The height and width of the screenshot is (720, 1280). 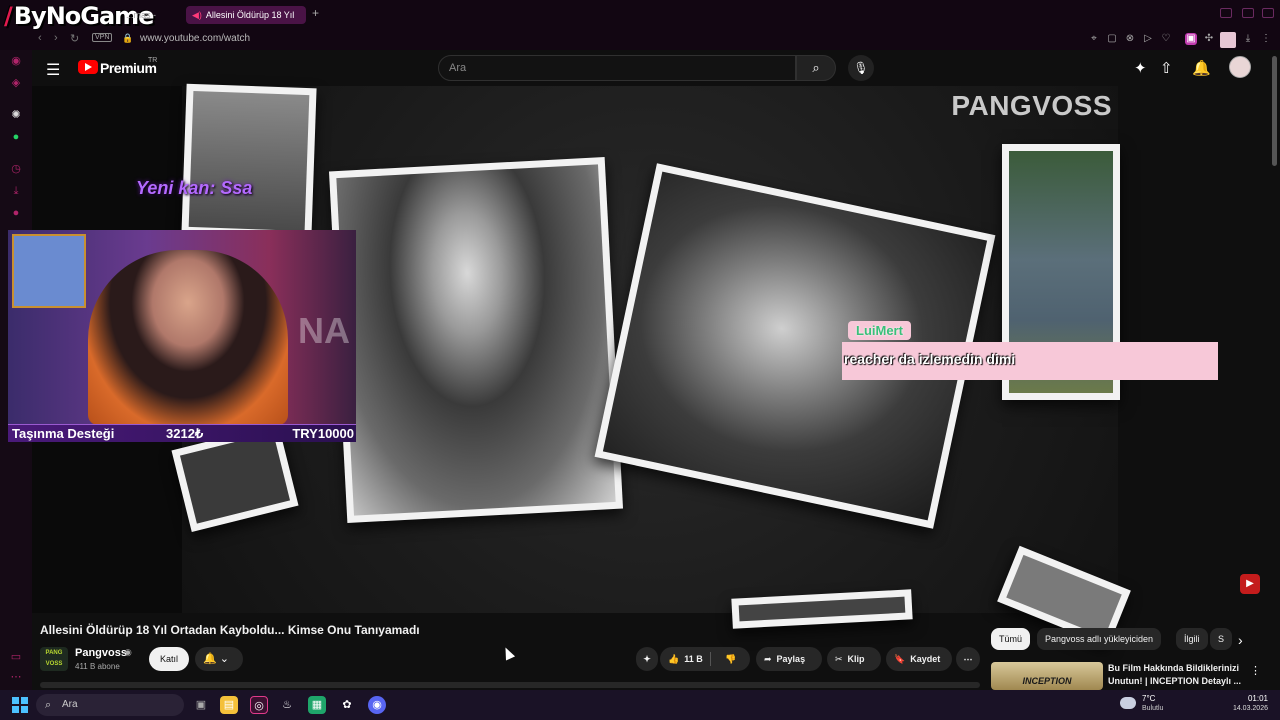 I want to click on pin-icon: ⌖, so click(x=1094, y=39).